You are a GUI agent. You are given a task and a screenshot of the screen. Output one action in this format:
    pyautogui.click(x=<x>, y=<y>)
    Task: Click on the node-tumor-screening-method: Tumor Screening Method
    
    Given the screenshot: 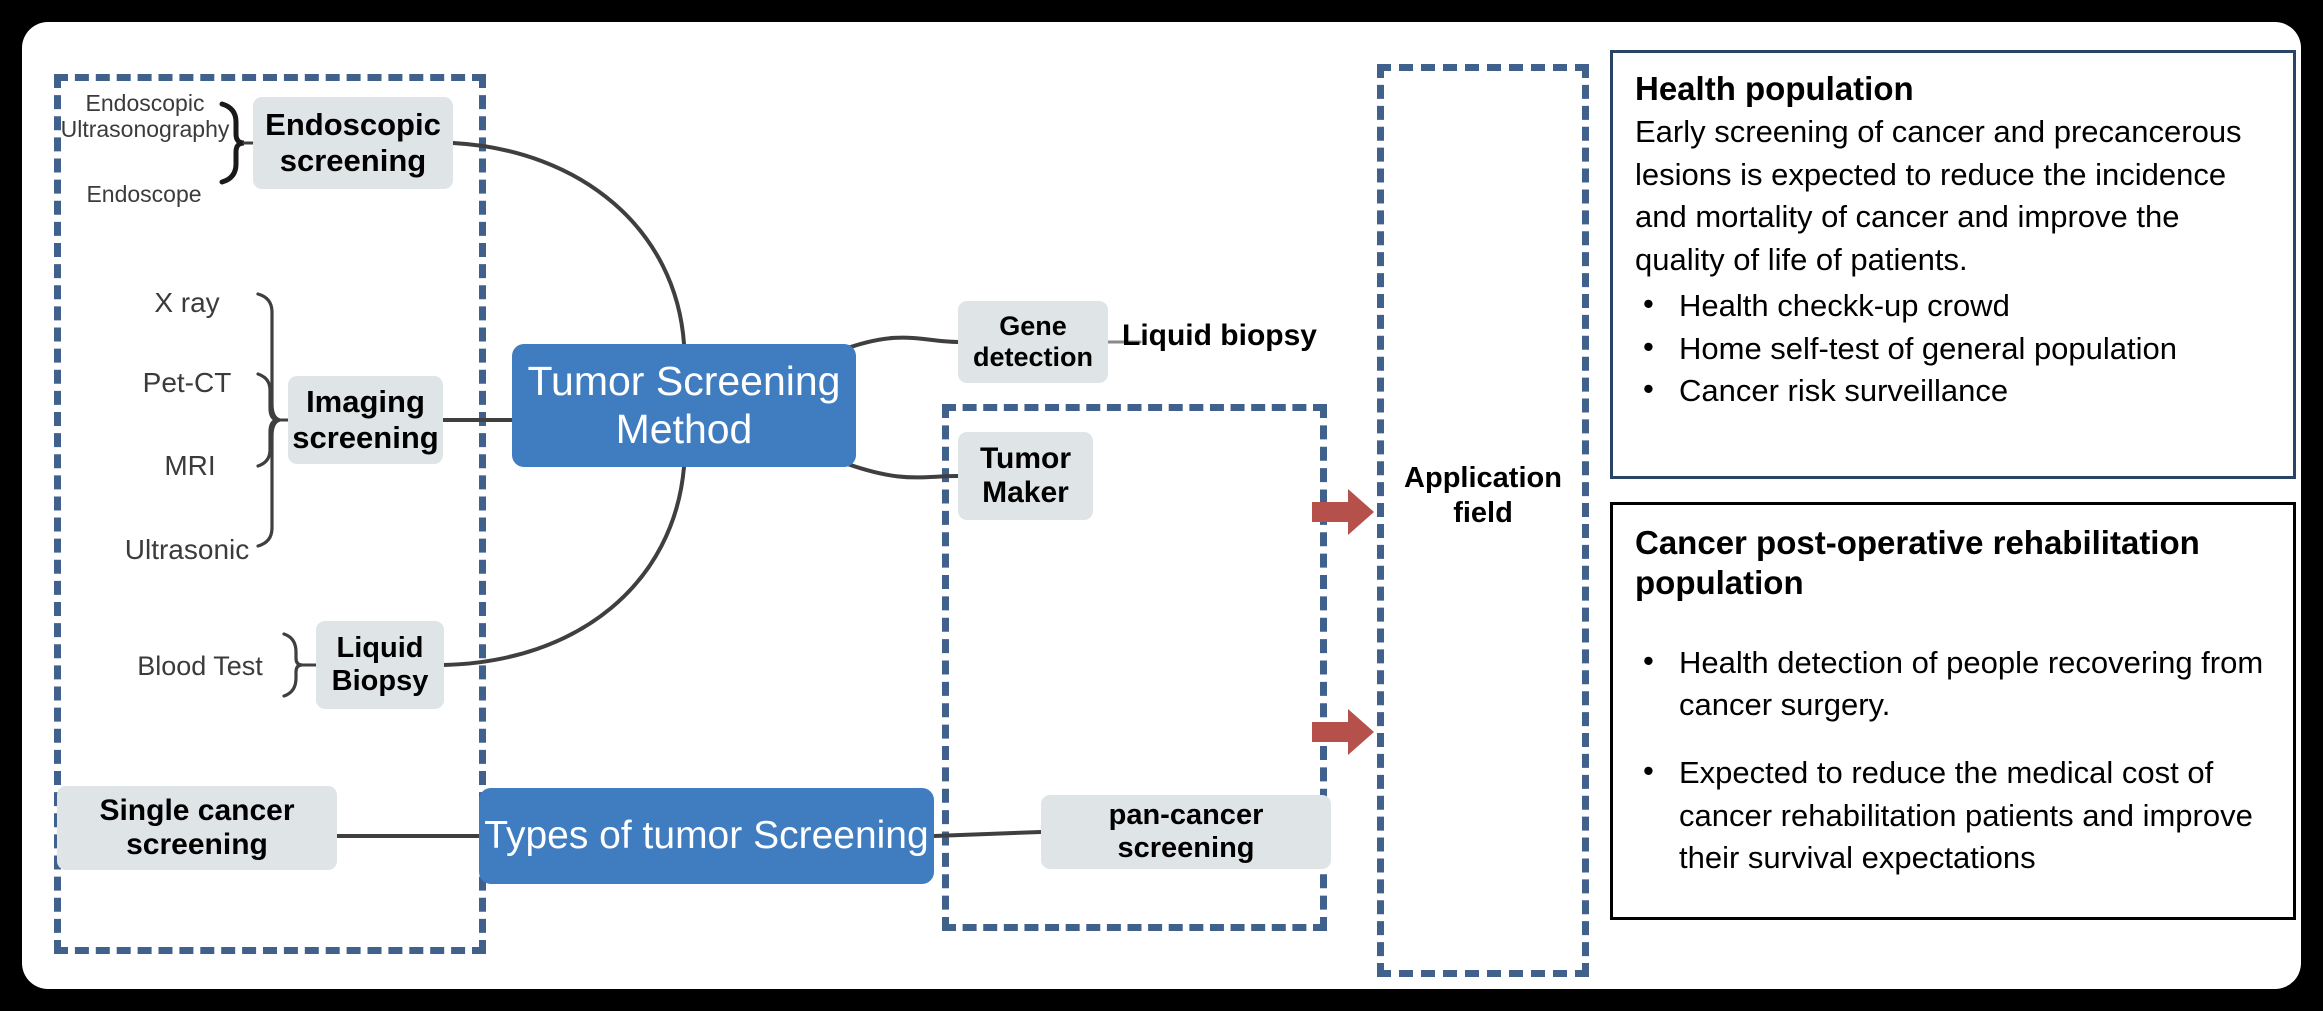 What is the action you would take?
    pyautogui.click(x=684, y=405)
    